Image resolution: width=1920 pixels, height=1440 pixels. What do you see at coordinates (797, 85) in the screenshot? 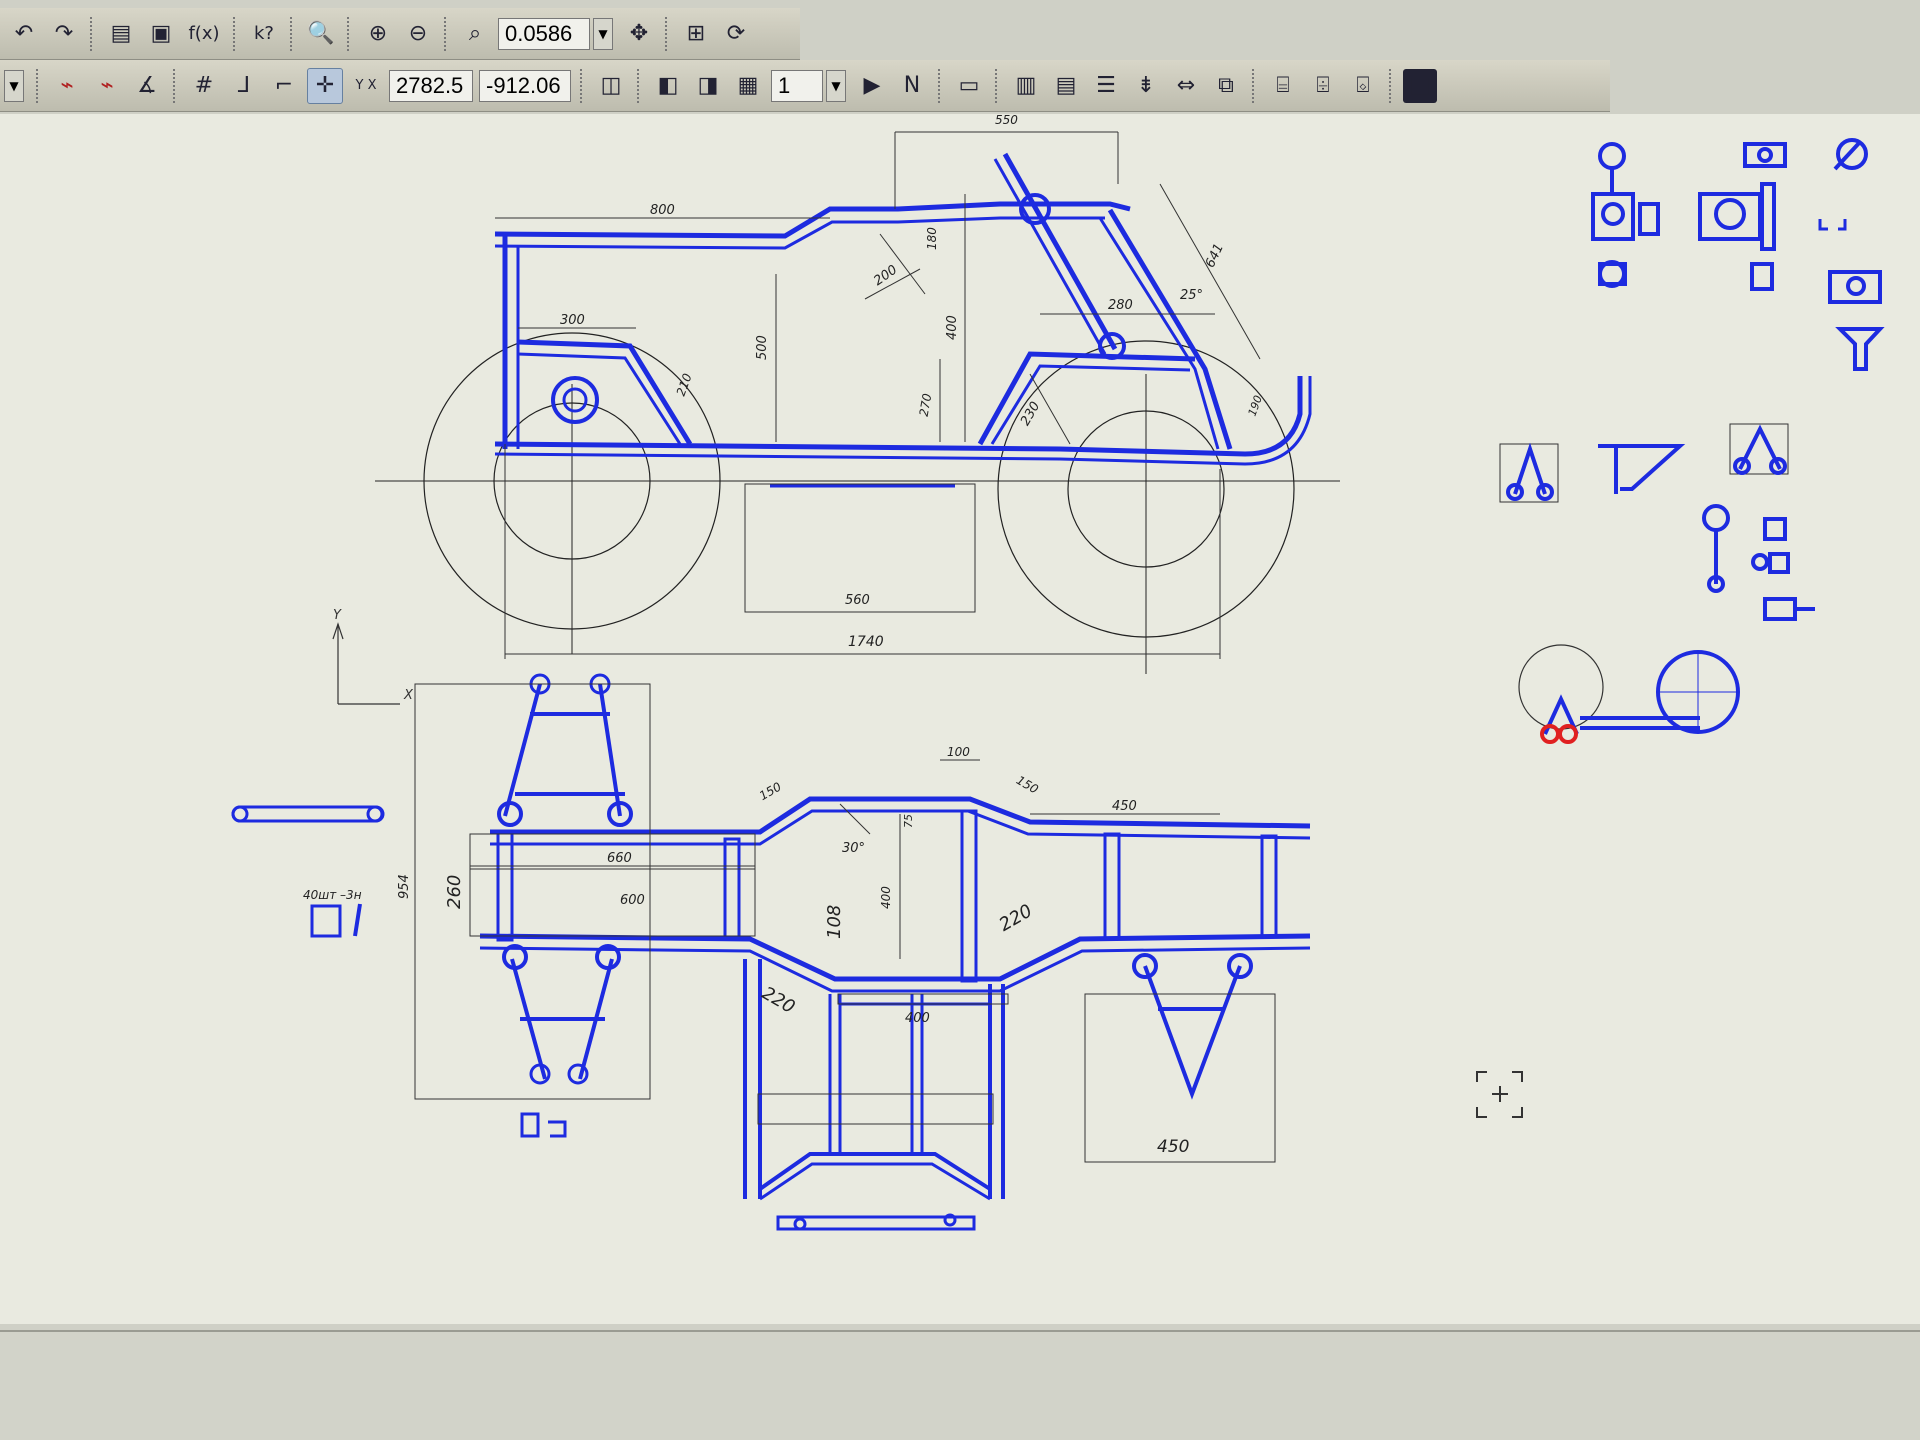
I see `layer-input: 1` at bounding box center [797, 85].